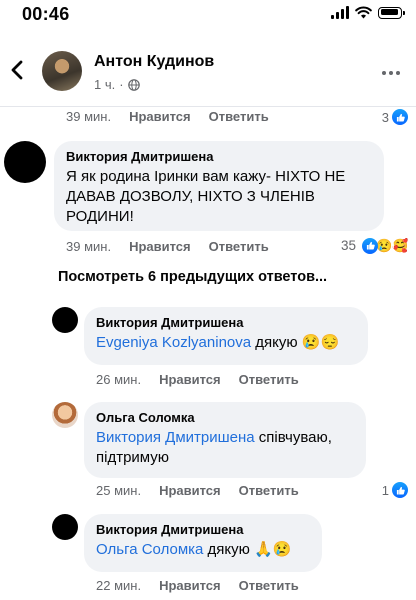 The height and width of the screenshot is (600, 416). Describe the element at coordinates (219, 156) in the screenshot. I see `comment-author: Виктория Дмитришена` at that location.